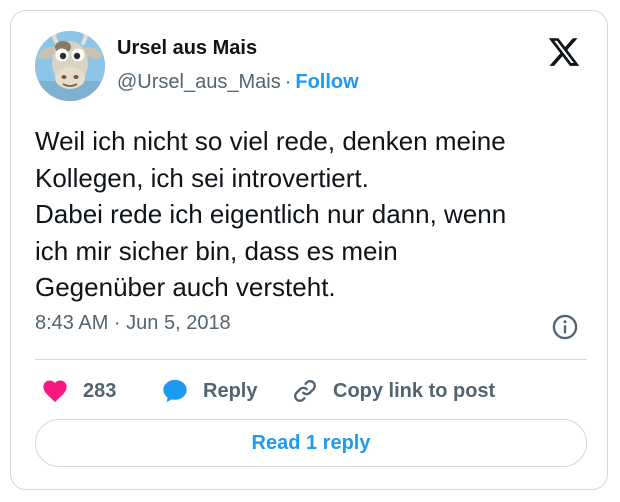 This screenshot has width=620, height=502. Describe the element at coordinates (199, 82) in the screenshot. I see `author-handle: @Ursel_aus_Mais` at that location.